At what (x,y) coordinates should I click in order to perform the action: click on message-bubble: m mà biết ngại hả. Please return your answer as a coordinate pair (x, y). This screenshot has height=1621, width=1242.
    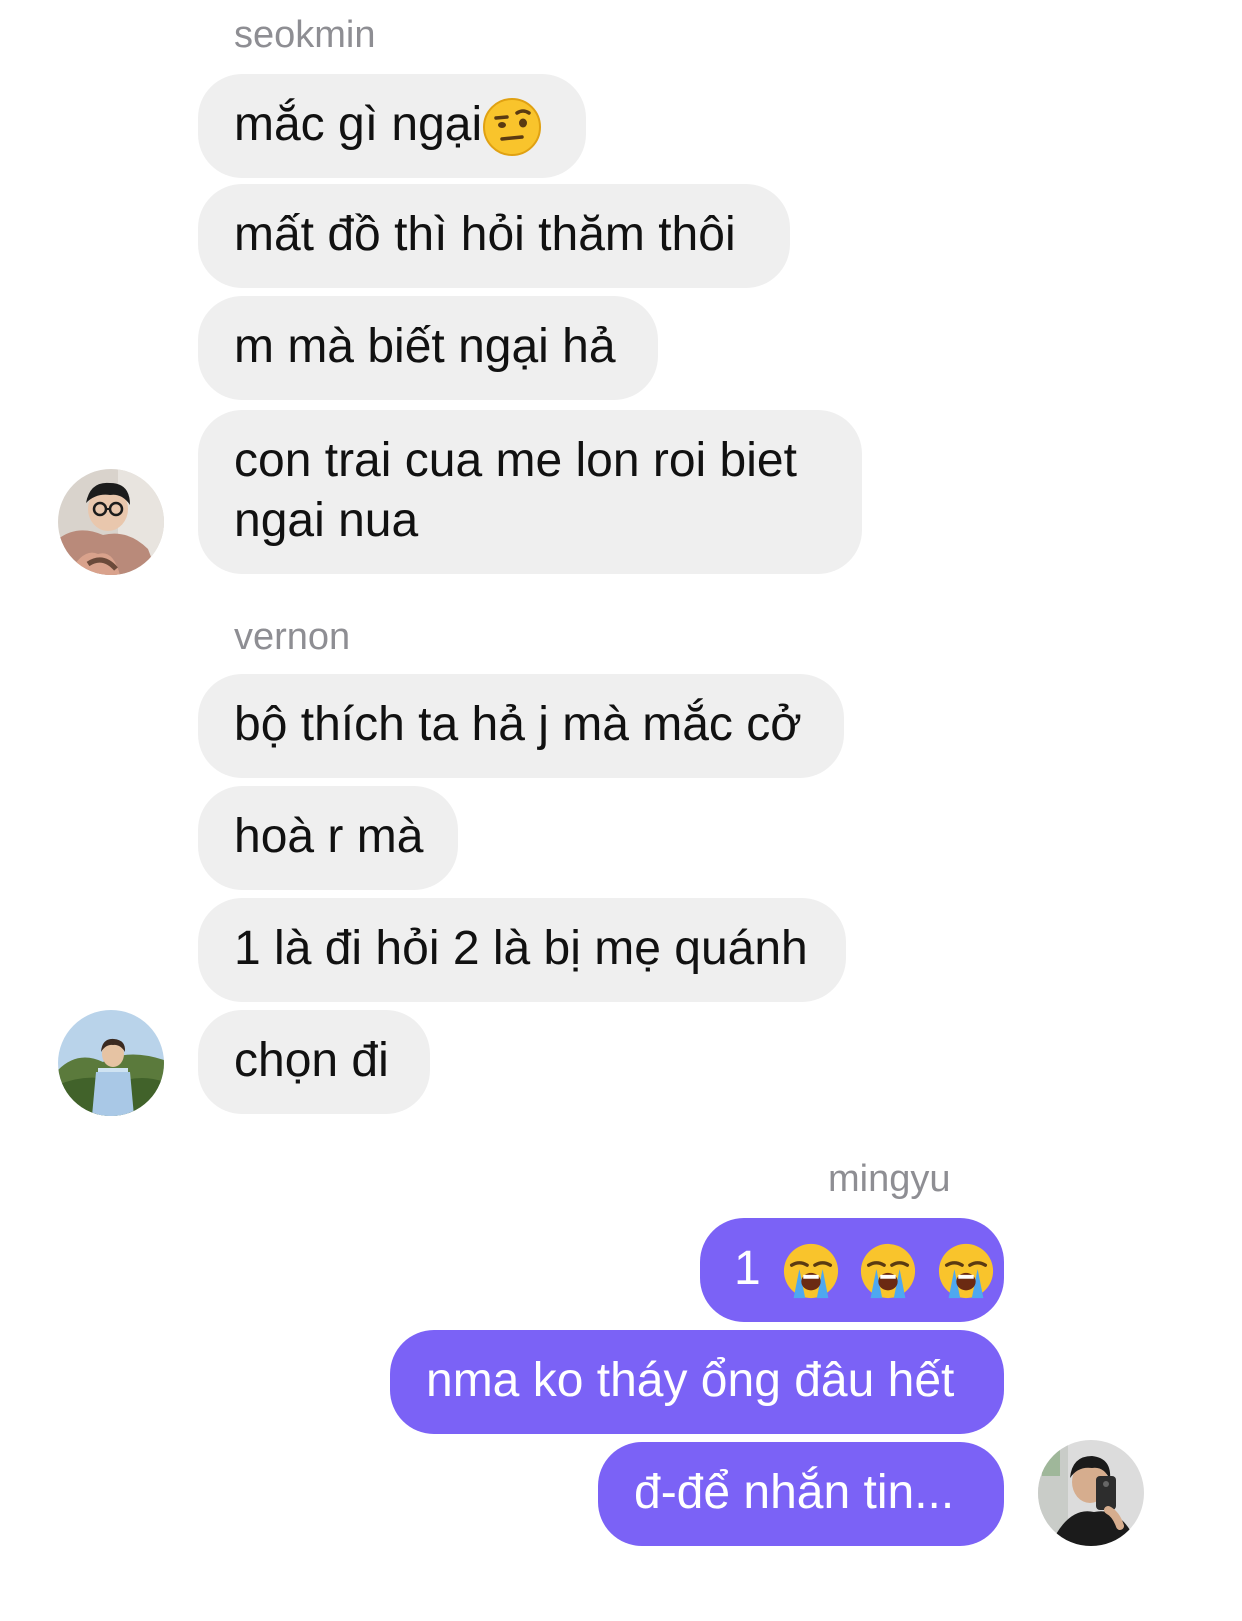
    Looking at the image, I should click on (428, 348).